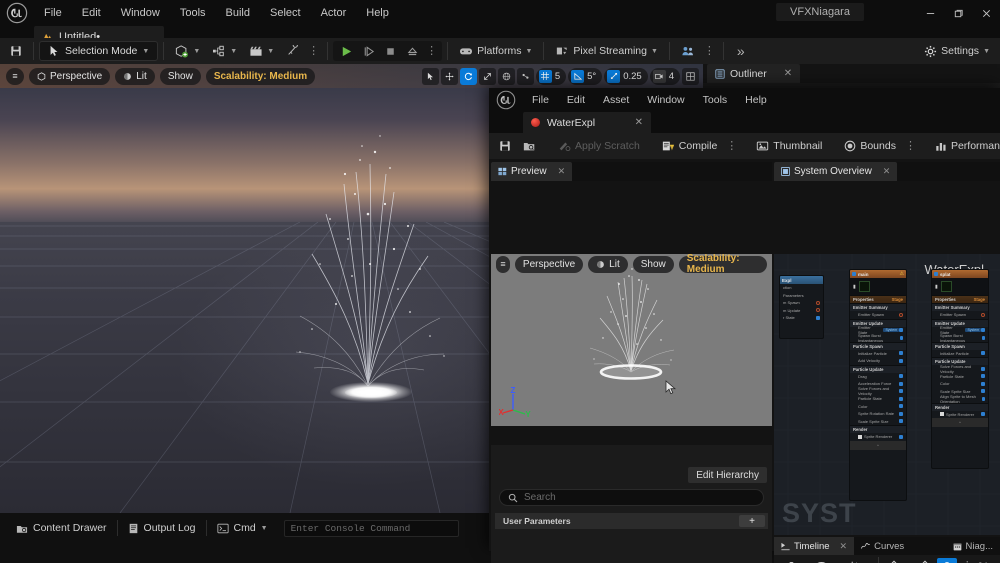 This screenshot has height=563, width=1000. I want to click on menu-help: Help, so click(377, 13).